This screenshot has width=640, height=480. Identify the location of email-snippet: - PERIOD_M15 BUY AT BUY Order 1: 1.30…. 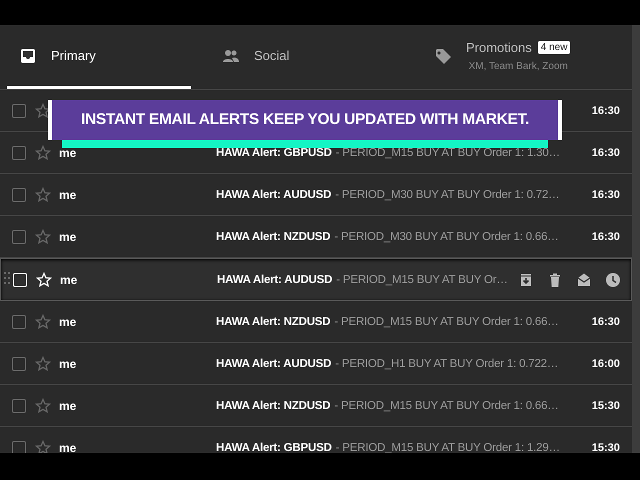
(448, 152).